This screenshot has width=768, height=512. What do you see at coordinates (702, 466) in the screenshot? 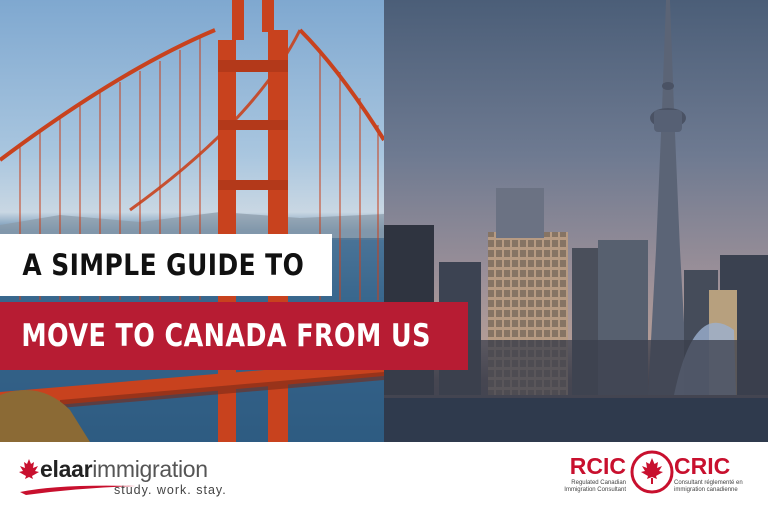
I see `cric-code: CRIC` at bounding box center [702, 466].